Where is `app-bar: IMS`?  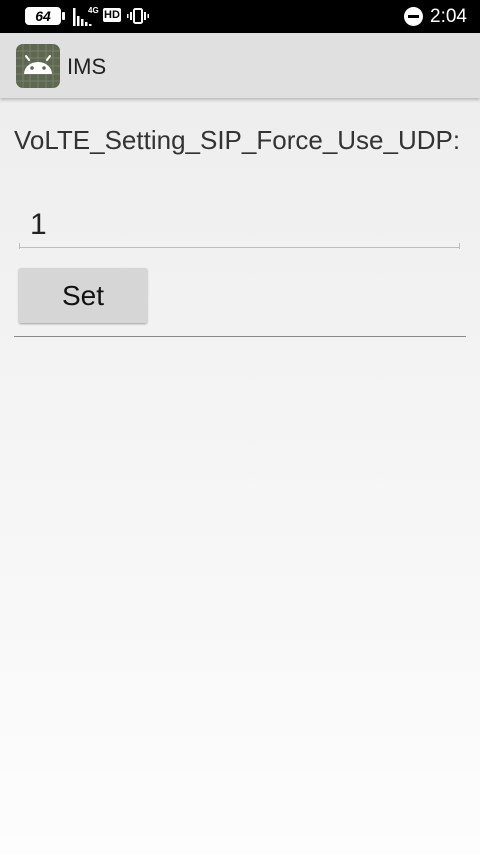 app-bar: IMS is located at coordinates (240, 65).